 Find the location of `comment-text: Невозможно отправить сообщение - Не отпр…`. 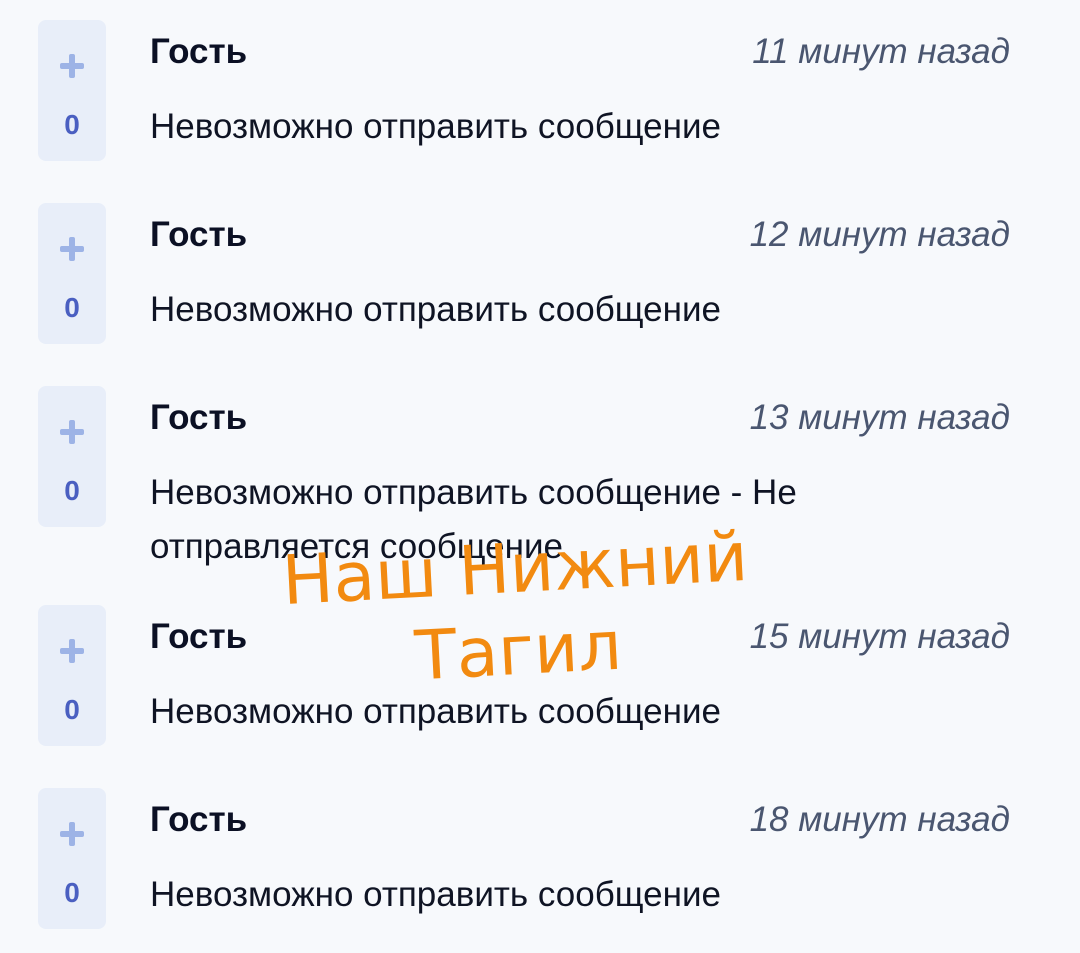

comment-text: Невозможно отправить сообщение - Не отпр… is located at coordinates (473, 519).